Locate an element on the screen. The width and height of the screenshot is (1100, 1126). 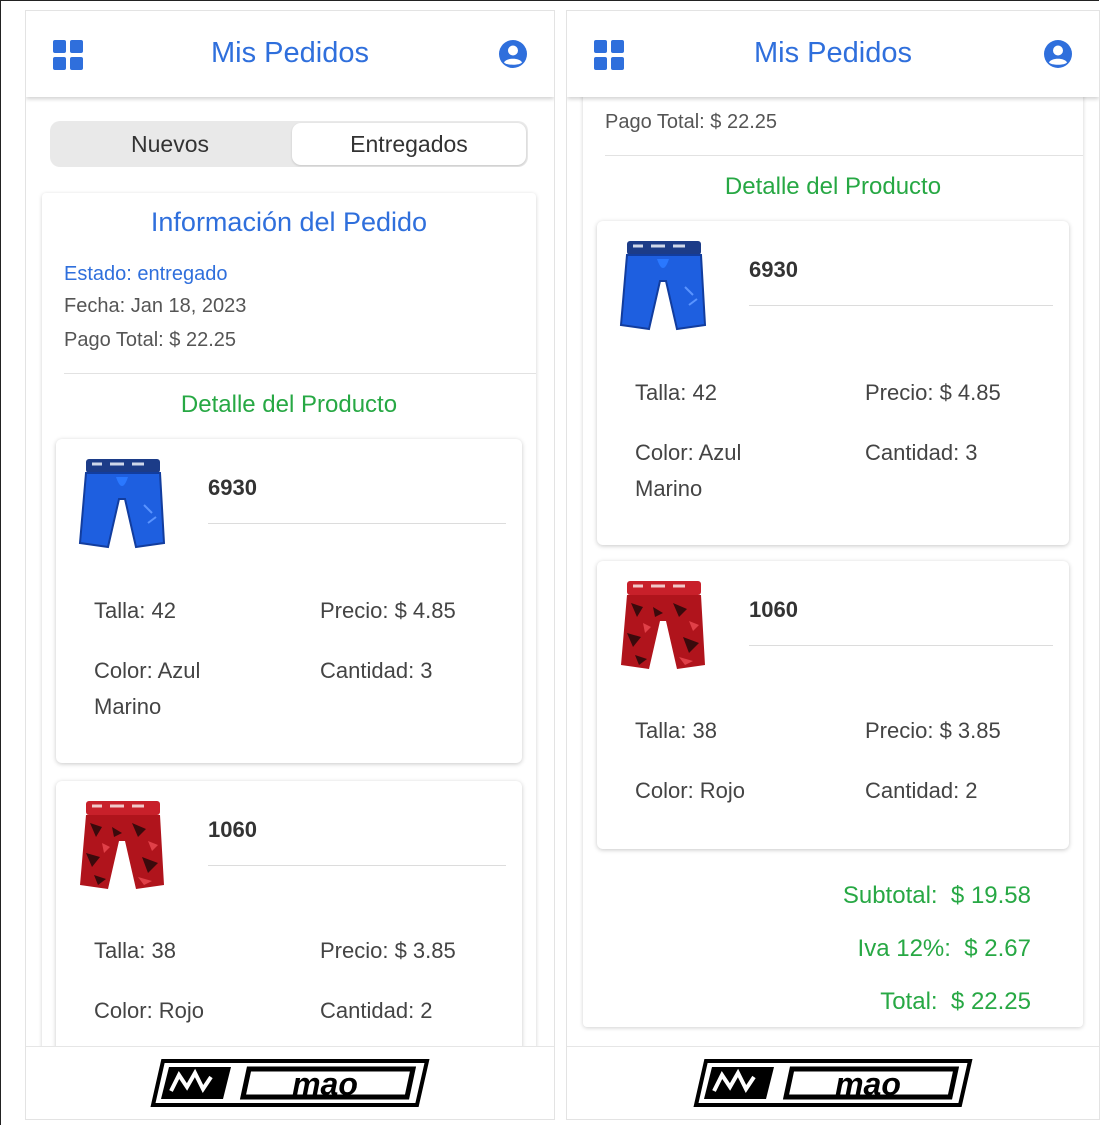
order-info-title: Información del Pedido is located at coordinates (289, 222).